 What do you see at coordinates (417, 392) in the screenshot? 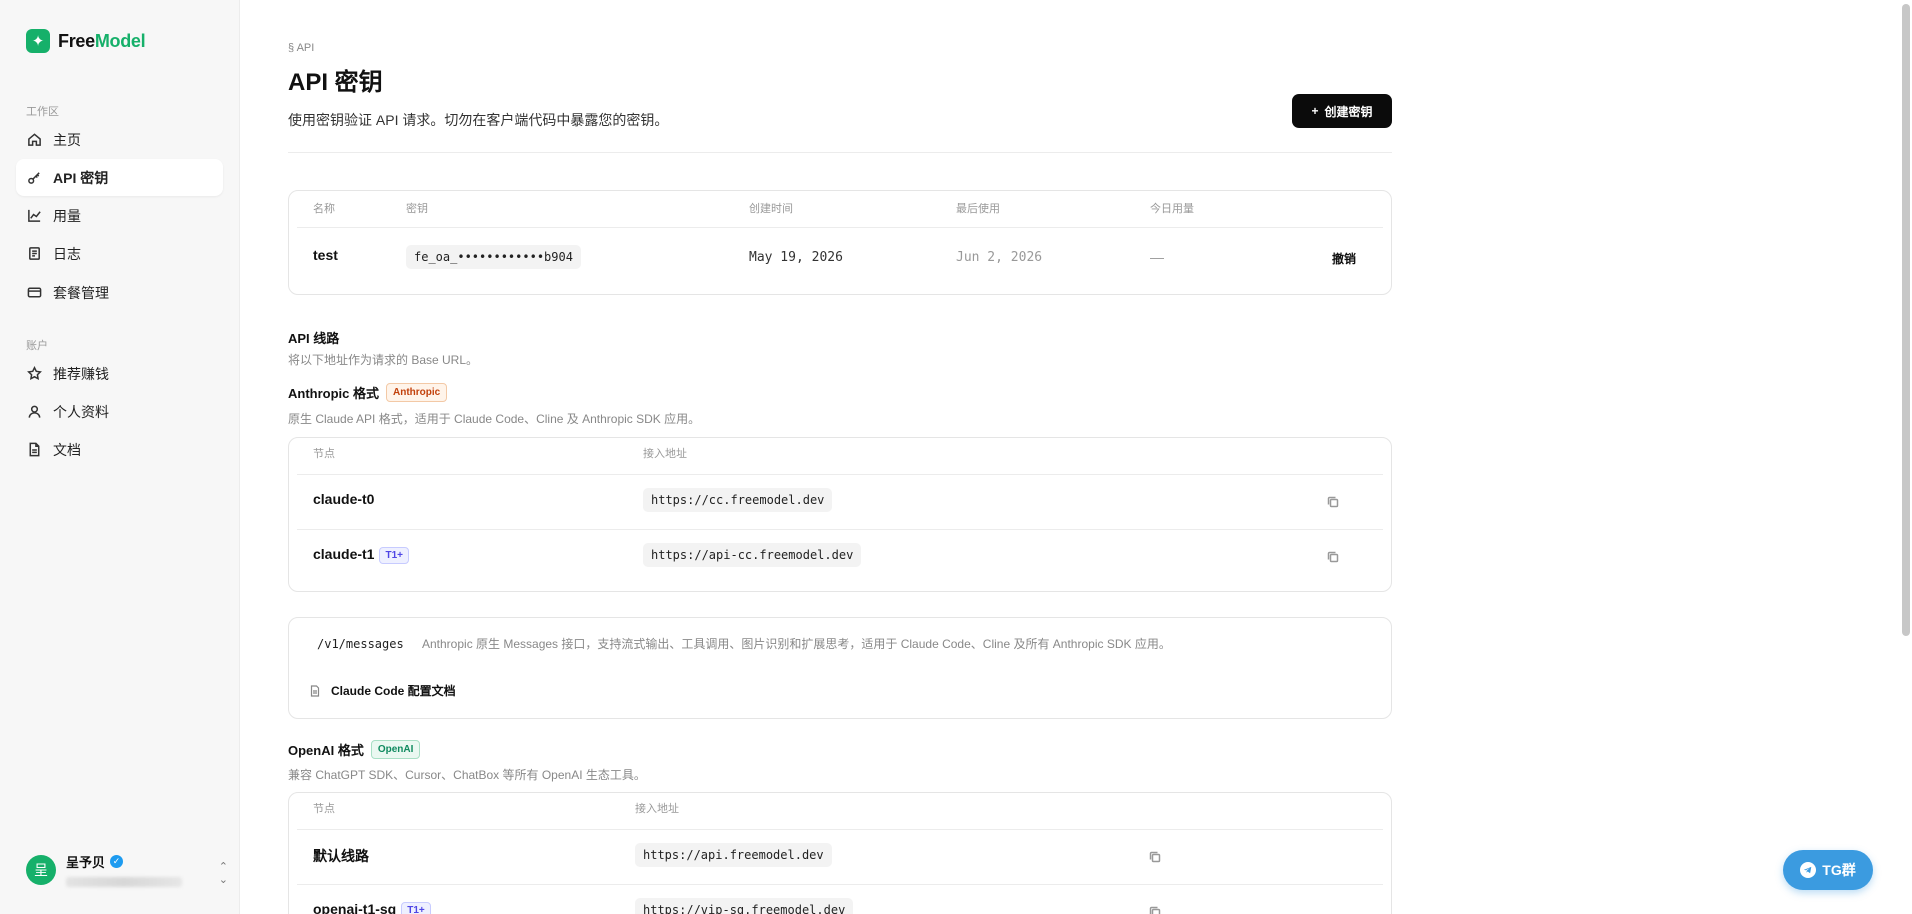
I see `anthropic-badge: Anthropic` at bounding box center [417, 392].